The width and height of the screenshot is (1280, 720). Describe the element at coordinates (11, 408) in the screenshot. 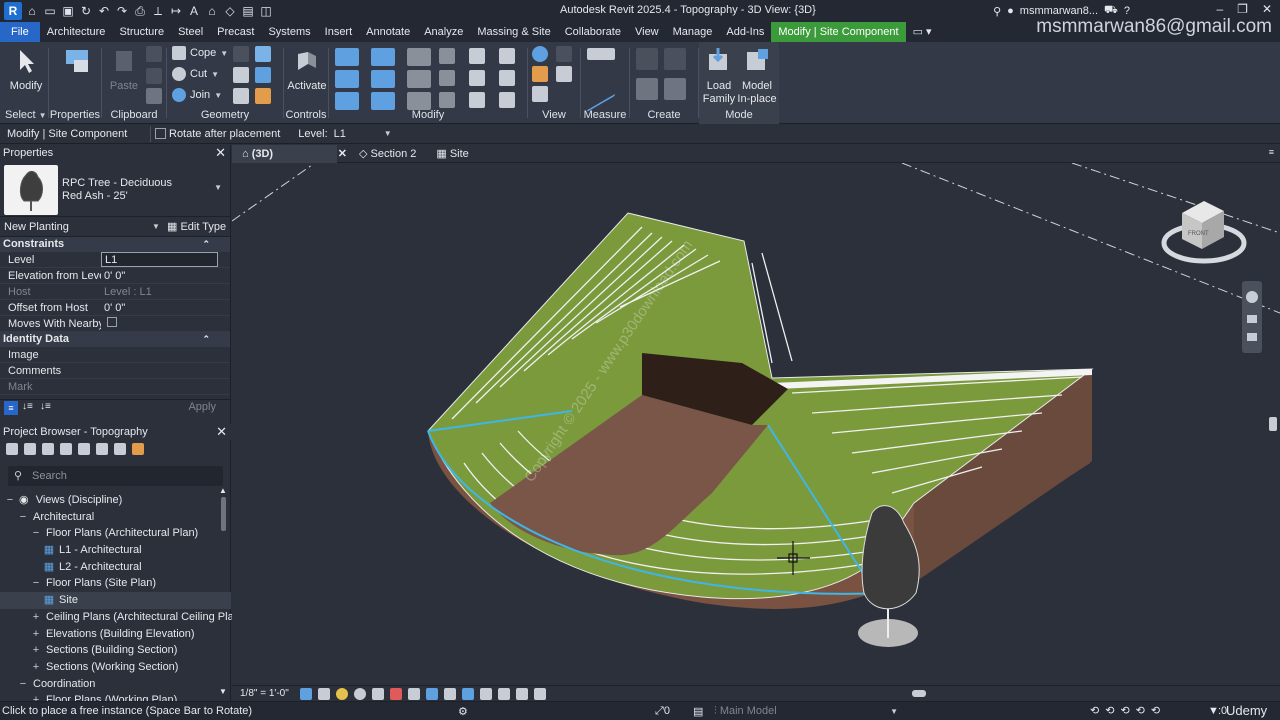

I see `categorized-icon: ≡` at that location.